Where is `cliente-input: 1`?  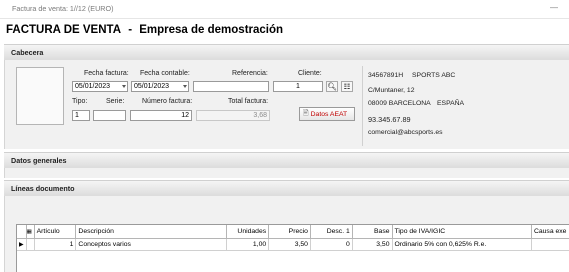 cliente-input: 1 is located at coordinates (298, 86).